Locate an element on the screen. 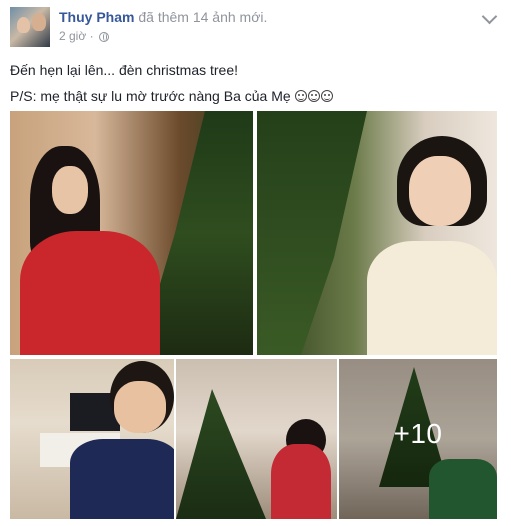 The width and height of the screenshot is (511, 526). photo-boy-living-room is located at coordinates (92, 439).